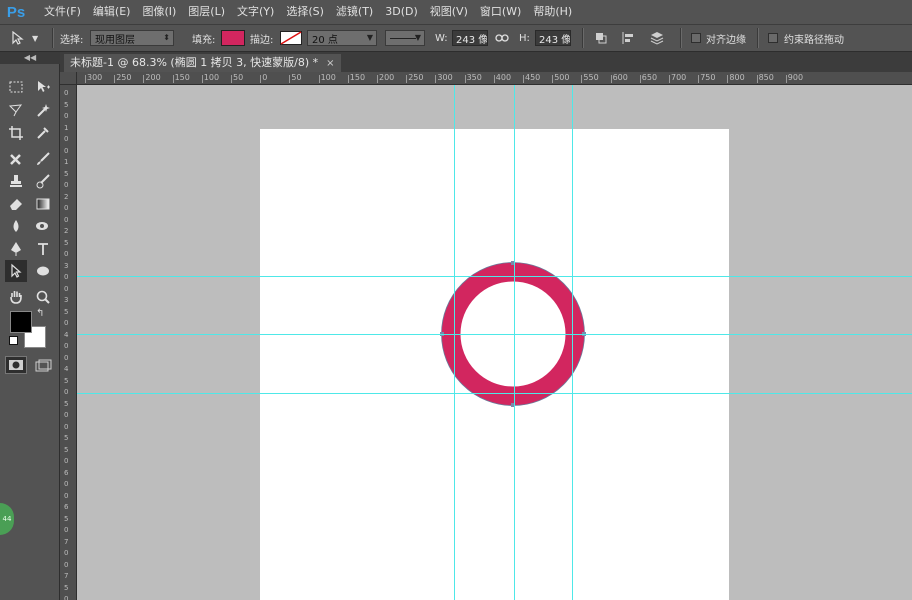 The image size is (912, 600). What do you see at coordinates (43, 204) in the screenshot?
I see `gradient-tool` at bounding box center [43, 204].